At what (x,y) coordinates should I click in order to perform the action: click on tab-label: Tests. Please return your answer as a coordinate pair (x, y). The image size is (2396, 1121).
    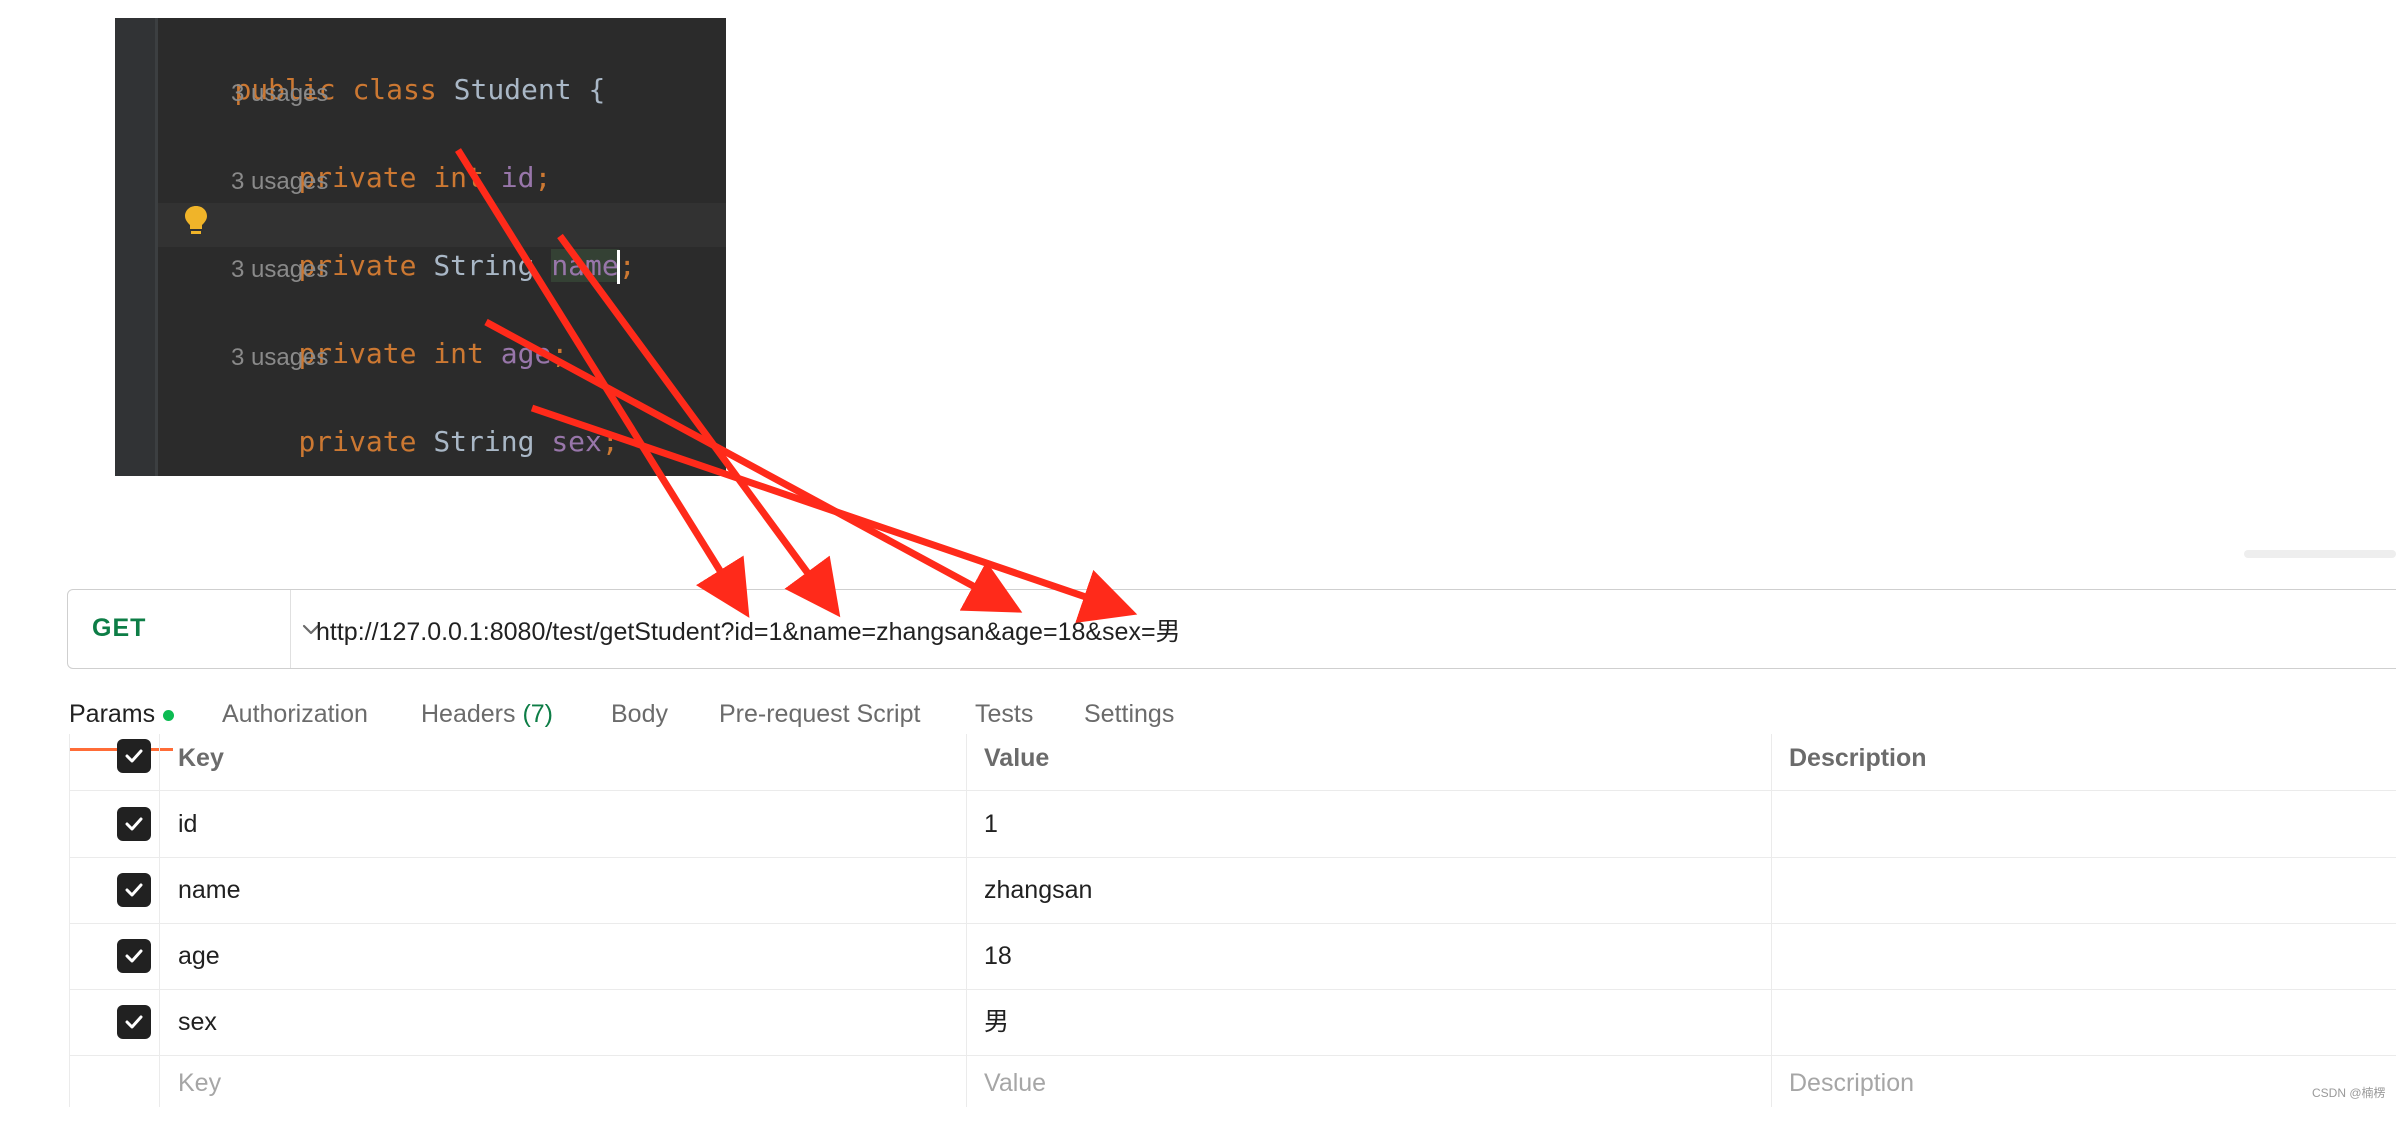
    Looking at the image, I should click on (1004, 714).